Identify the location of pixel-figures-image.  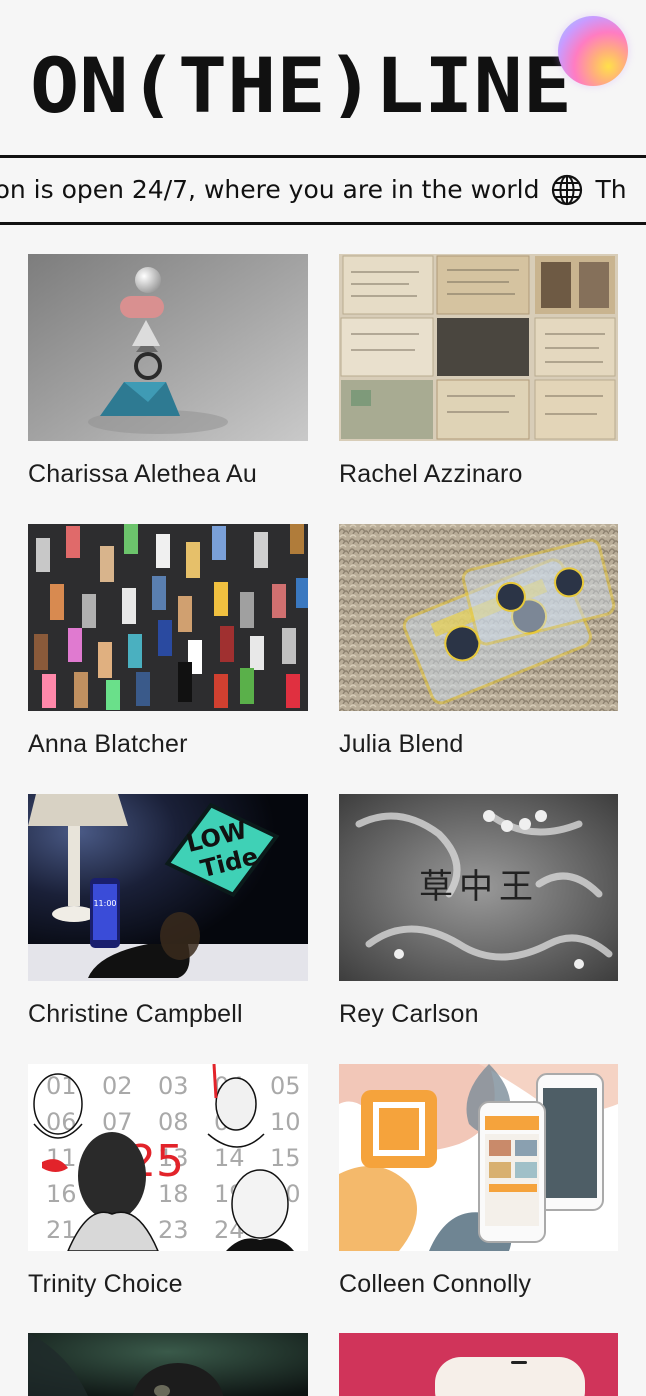
(168, 617).